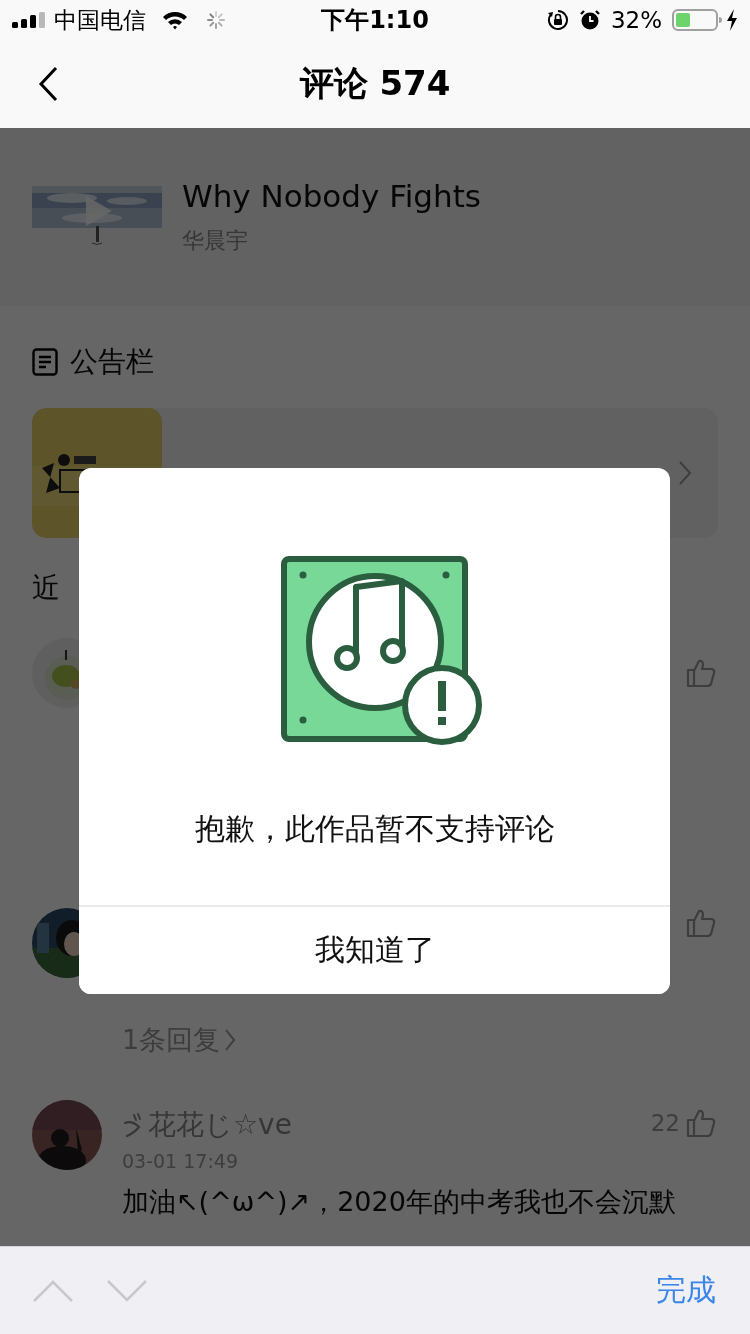  I want to click on wifi-icon, so click(175, 20).